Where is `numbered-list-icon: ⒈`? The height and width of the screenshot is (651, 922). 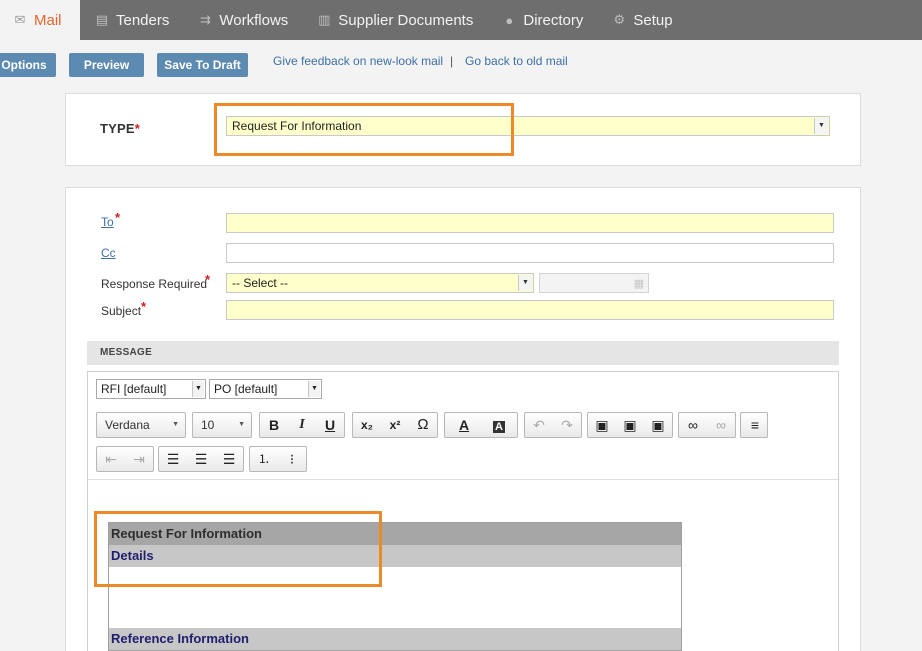
numbered-list-icon: ⒈ is located at coordinates (264, 459).